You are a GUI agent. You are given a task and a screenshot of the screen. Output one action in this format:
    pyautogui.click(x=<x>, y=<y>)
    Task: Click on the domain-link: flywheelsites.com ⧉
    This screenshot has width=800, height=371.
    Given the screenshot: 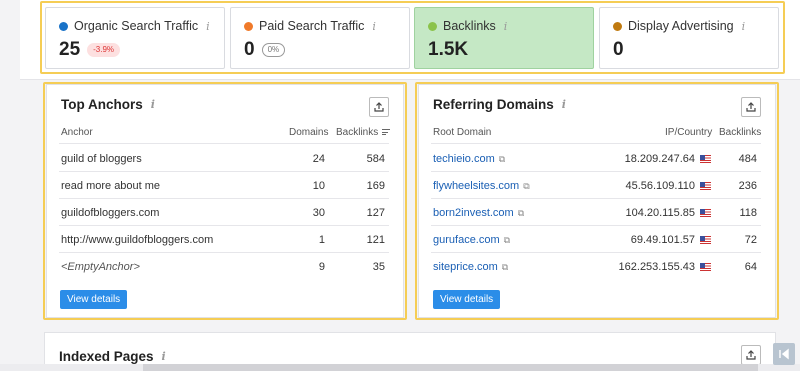 What is the action you would take?
    pyautogui.click(x=481, y=186)
    